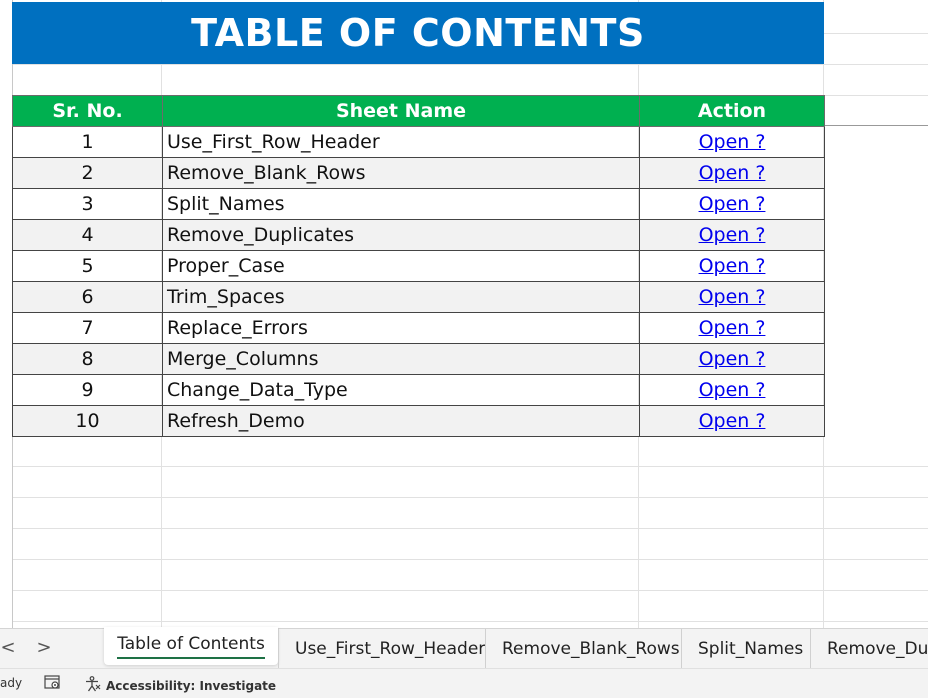  What do you see at coordinates (87, 359) in the screenshot?
I see `sr-no-cell: 8` at bounding box center [87, 359].